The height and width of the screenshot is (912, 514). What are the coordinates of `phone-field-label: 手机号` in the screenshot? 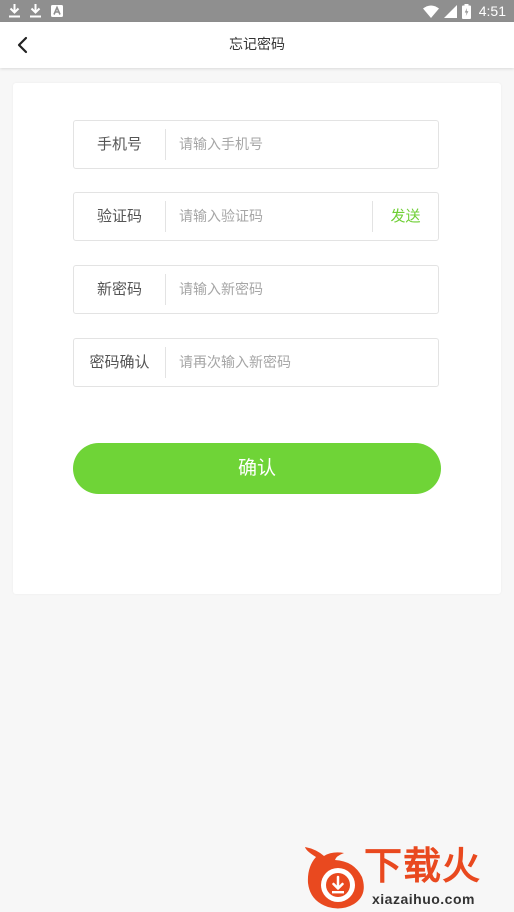 It's located at (119, 144).